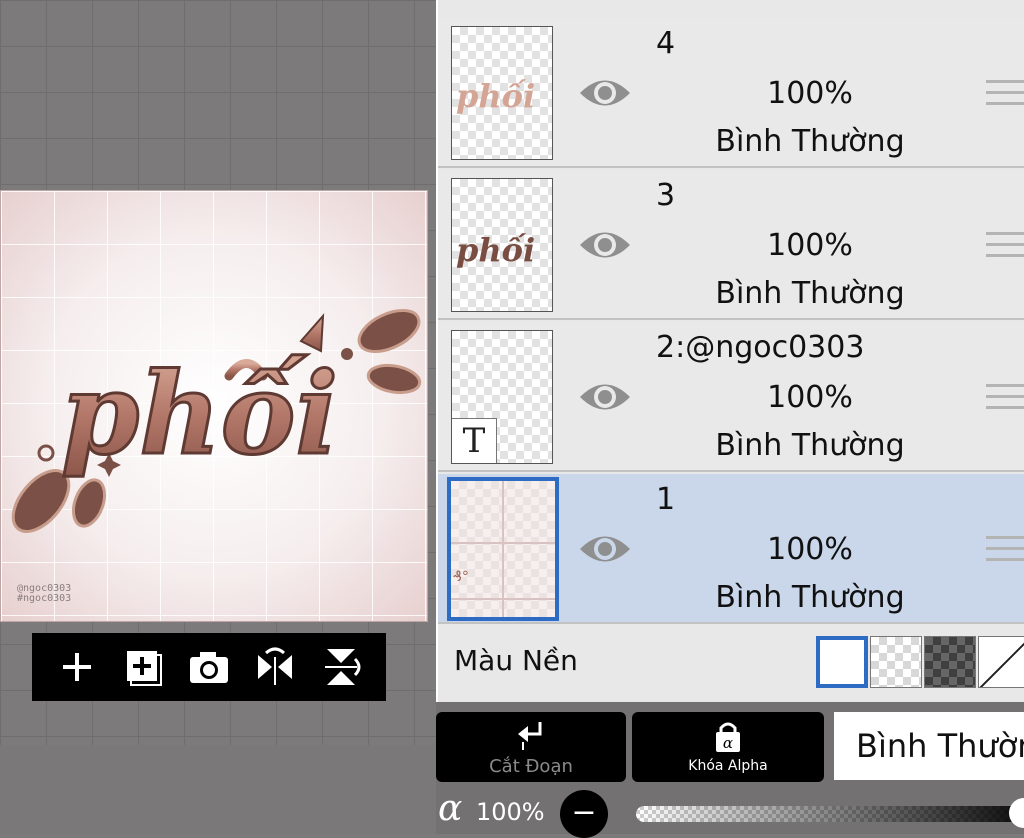 This screenshot has height=838, width=1024. Describe the element at coordinates (584, 814) in the screenshot. I see `decrease-opacity-button: −` at that location.